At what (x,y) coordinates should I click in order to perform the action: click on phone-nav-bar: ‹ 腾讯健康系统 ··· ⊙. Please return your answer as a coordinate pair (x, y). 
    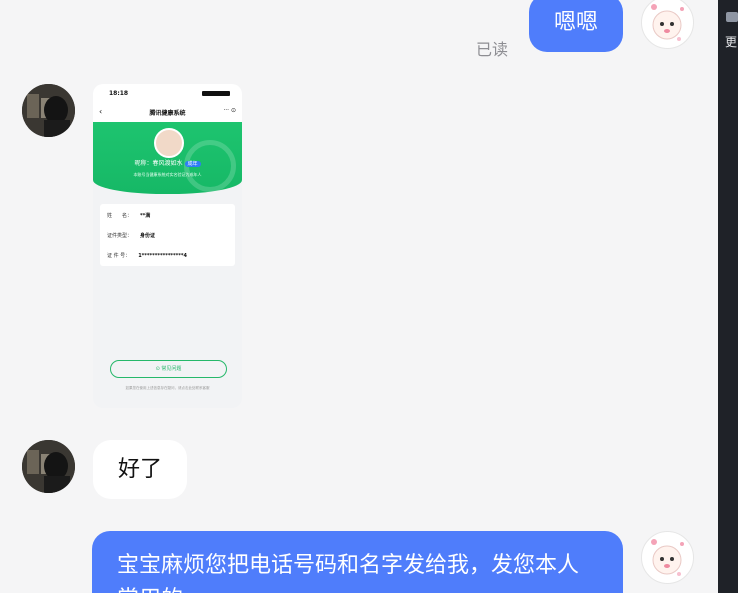
    Looking at the image, I should click on (167, 113).